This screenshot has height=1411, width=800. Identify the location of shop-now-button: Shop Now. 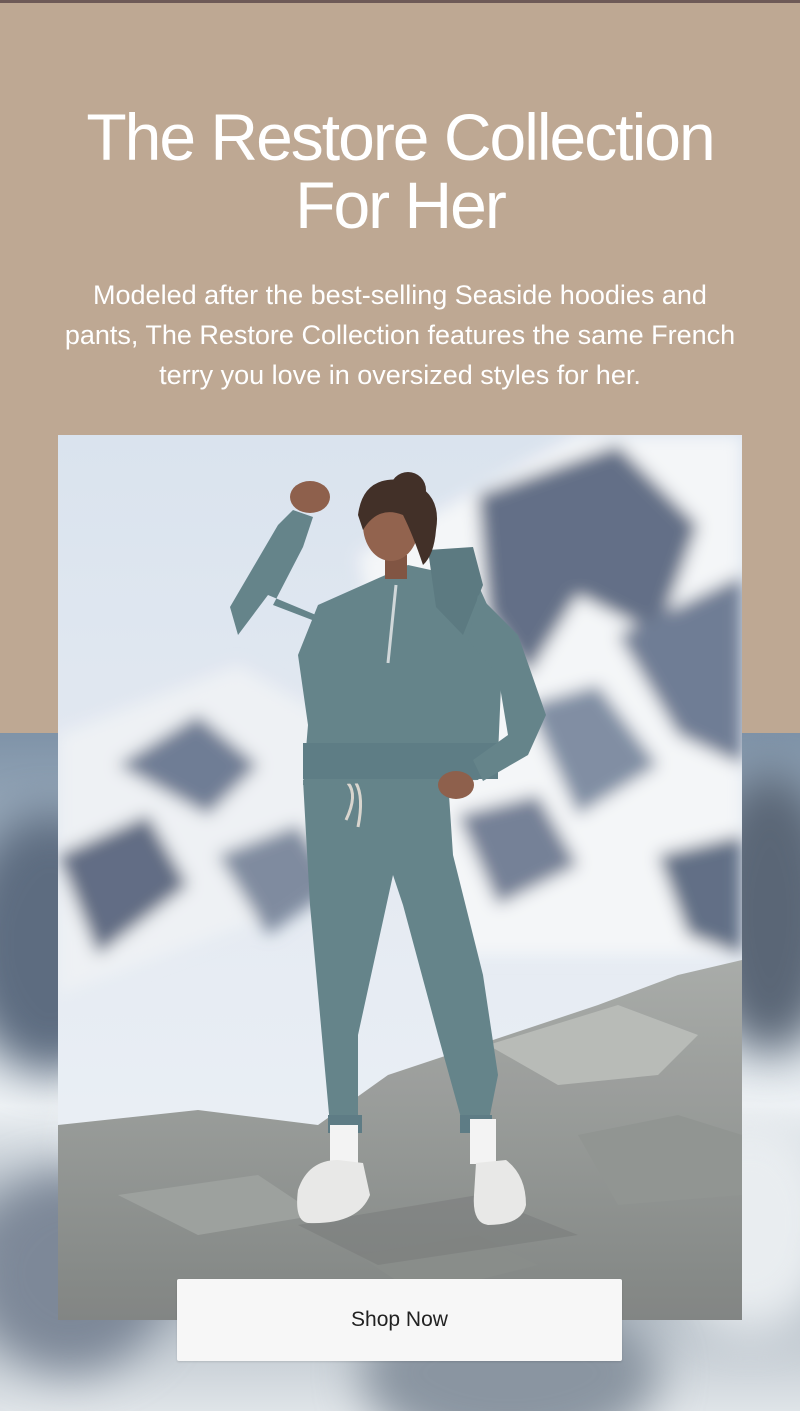
(399, 1320).